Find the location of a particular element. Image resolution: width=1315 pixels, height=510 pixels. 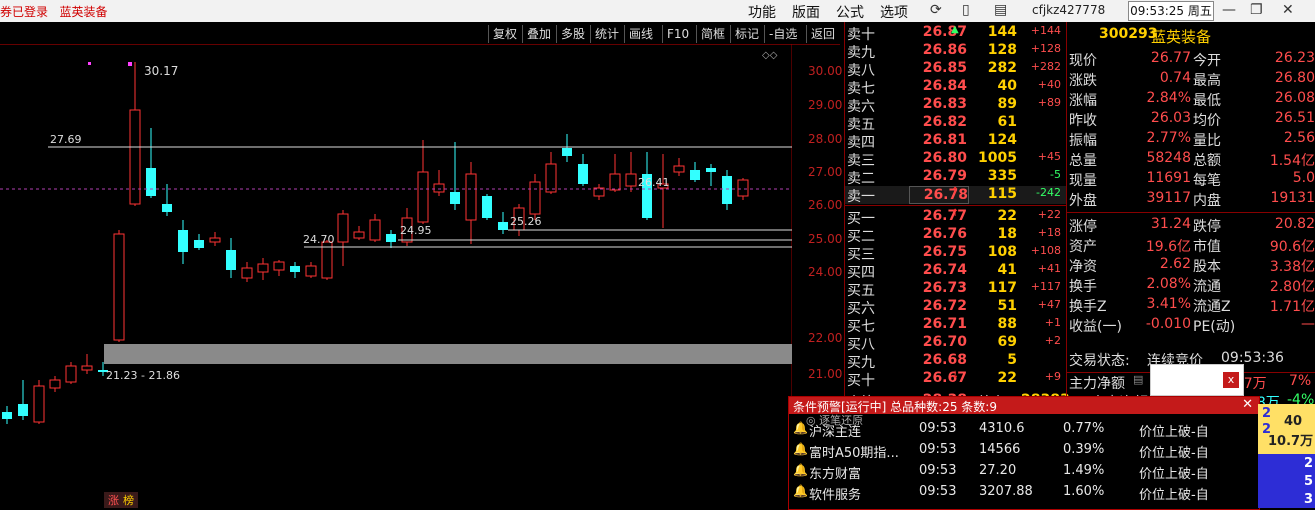

info-label: PE(动) is located at coordinates (1214, 327).